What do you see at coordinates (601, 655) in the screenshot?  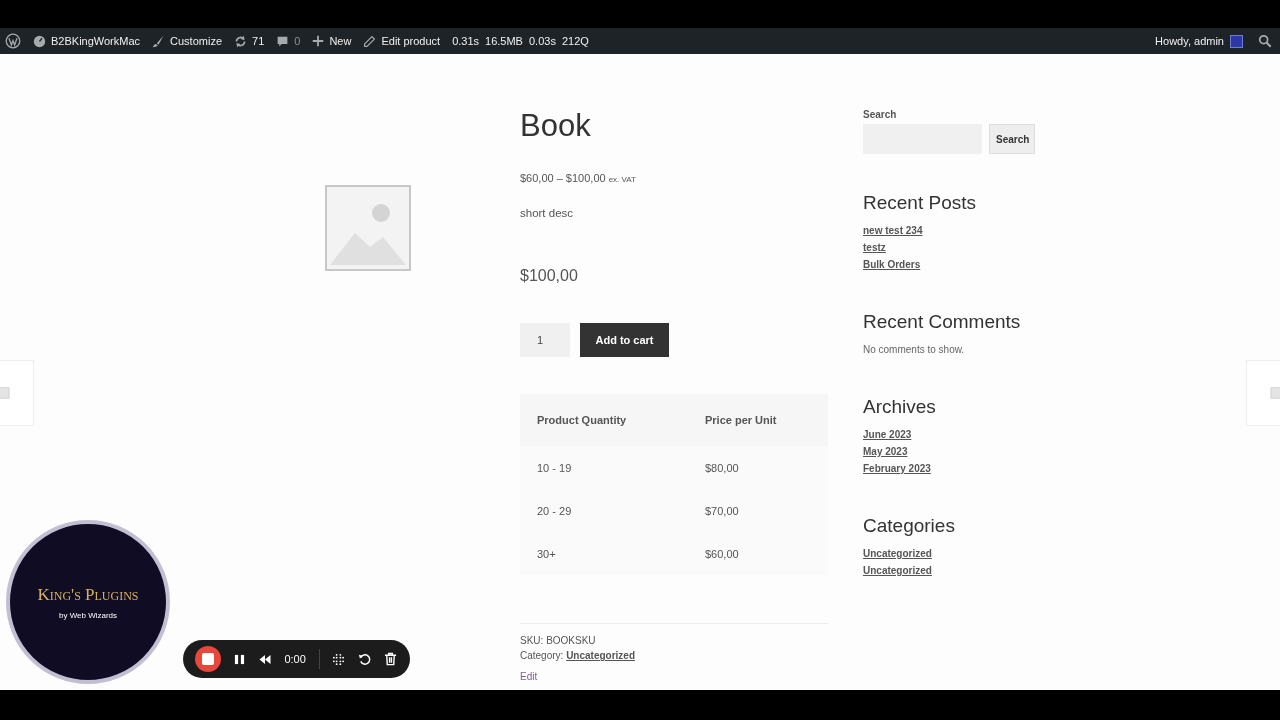 I see `category-link: Uncategorized` at bounding box center [601, 655].